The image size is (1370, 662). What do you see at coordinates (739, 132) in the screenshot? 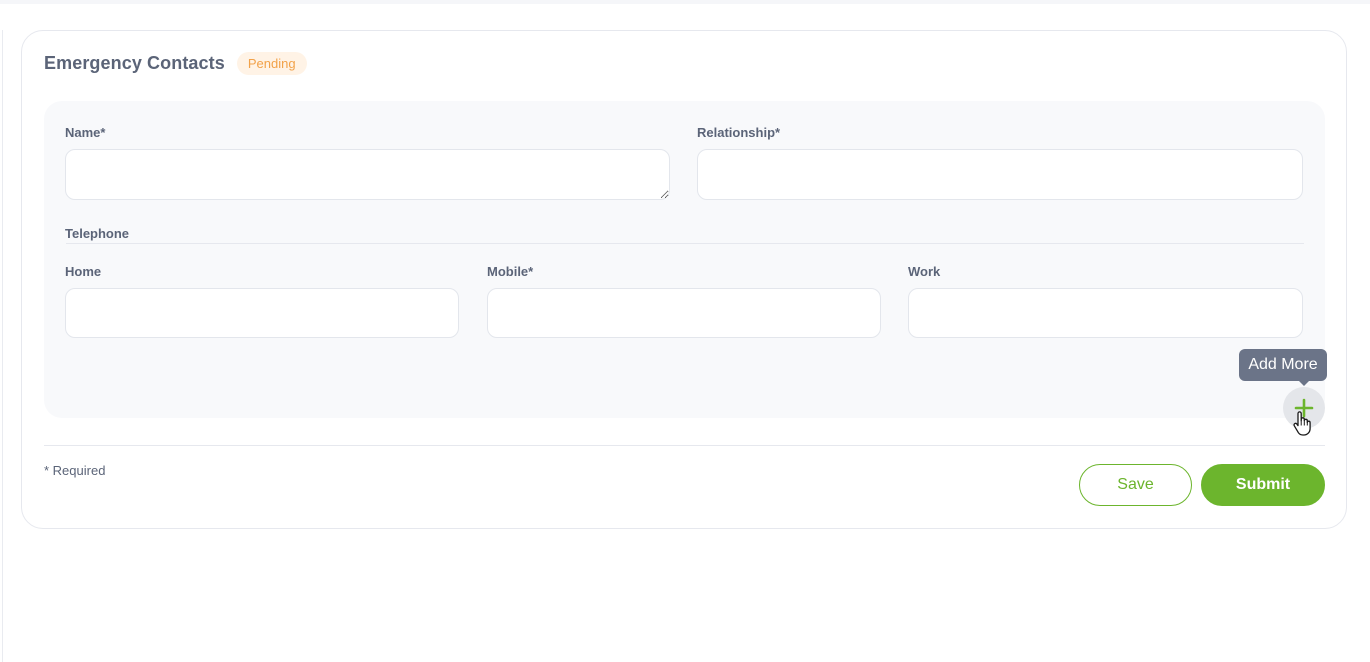
I see `relationship-label: Relationship*` at bounding box center [739, 132].